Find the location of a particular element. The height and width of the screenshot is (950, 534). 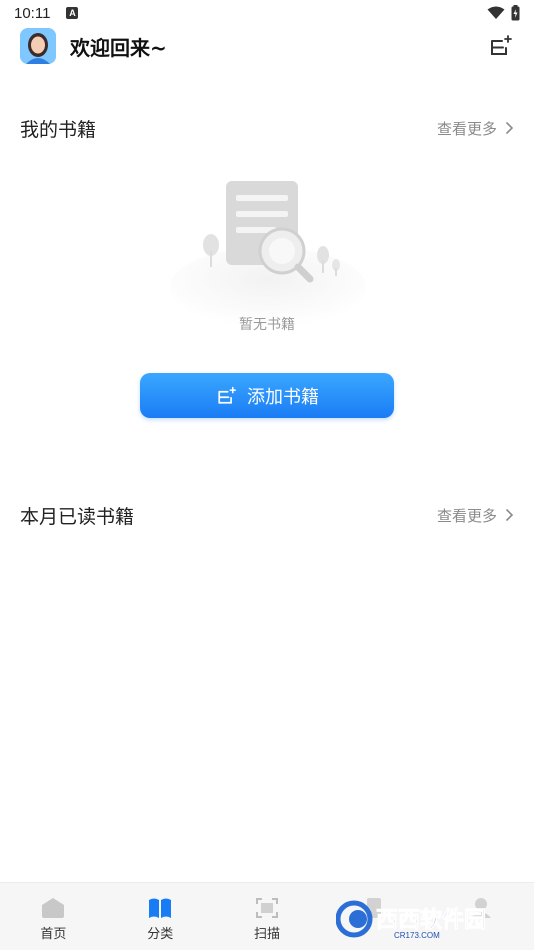

add-book-button-label: 添加书籍 is located at coordinates (283, 397).